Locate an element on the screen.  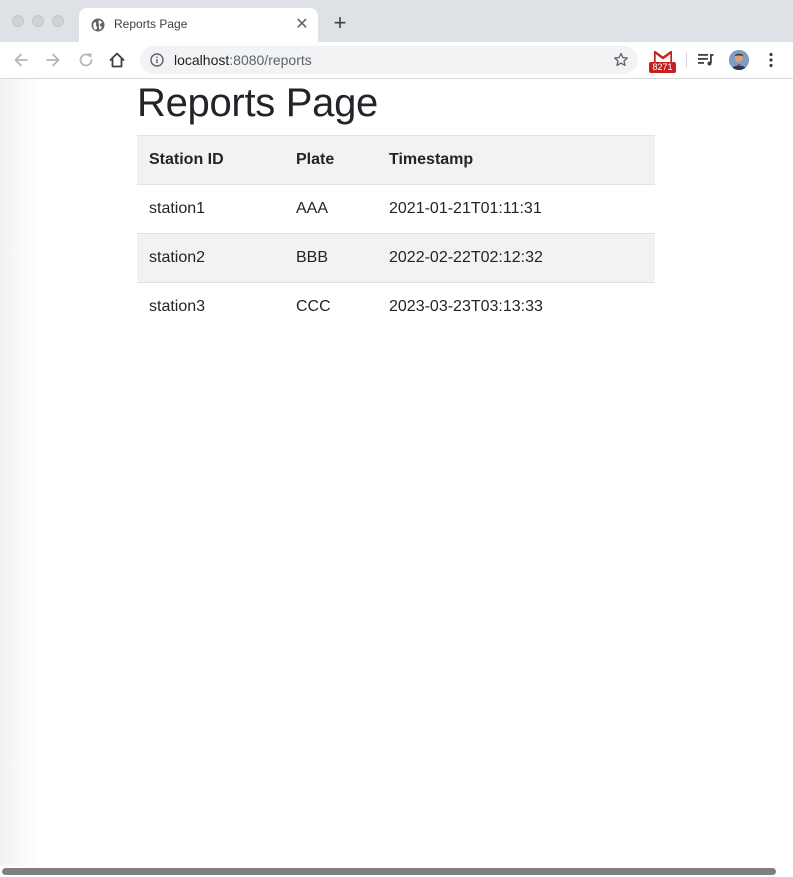
cell-timestamp: 2023-03-23T03:13:33 is located at coordinates (516, 306).